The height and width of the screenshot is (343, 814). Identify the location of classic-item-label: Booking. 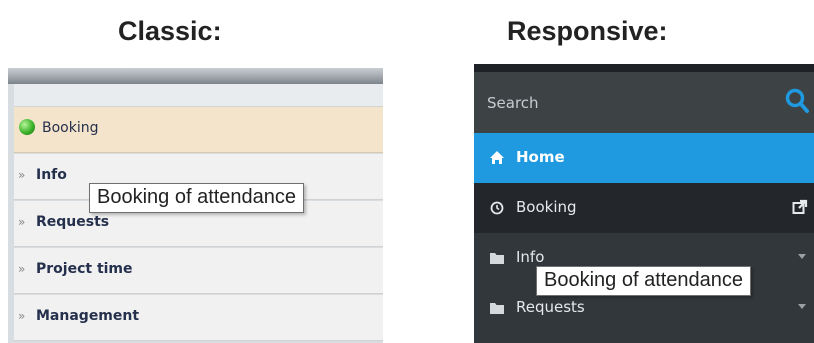
(70, 128).